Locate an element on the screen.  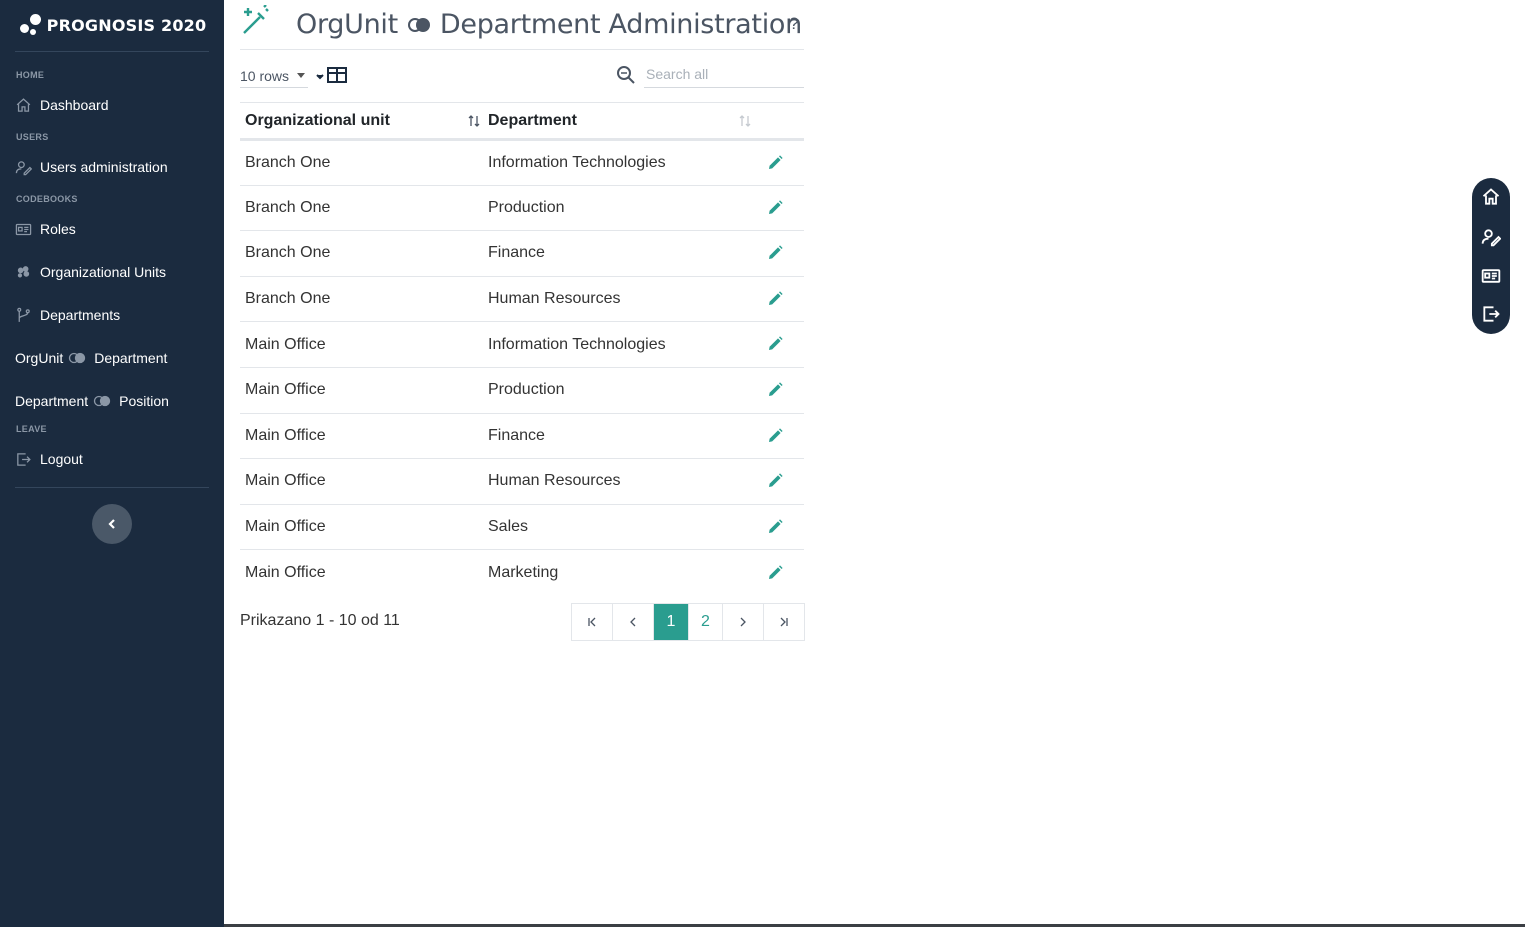
column-toggle-button is located at coordinates (333, 75).